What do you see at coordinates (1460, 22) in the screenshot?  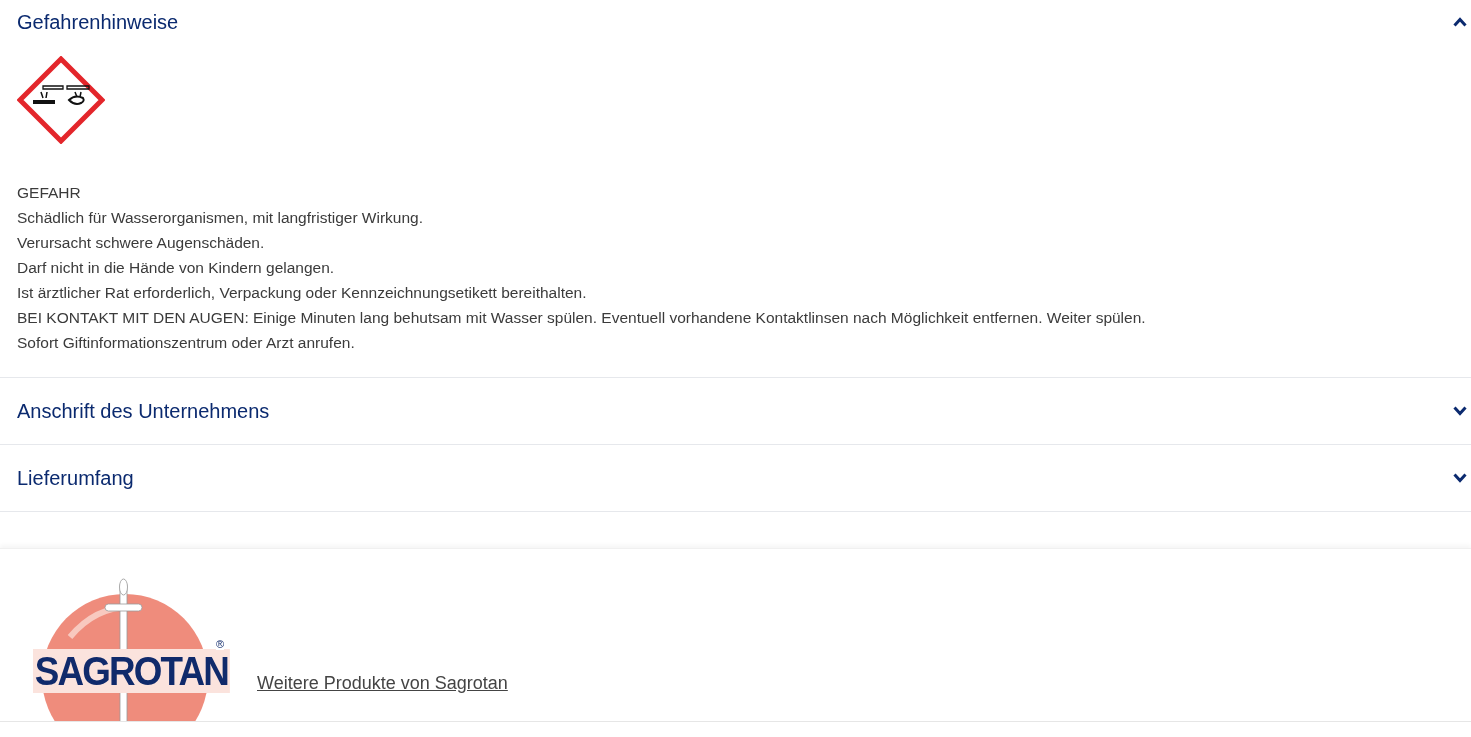 I see `chevron-up-icon` at bounding box center [1460, 22].